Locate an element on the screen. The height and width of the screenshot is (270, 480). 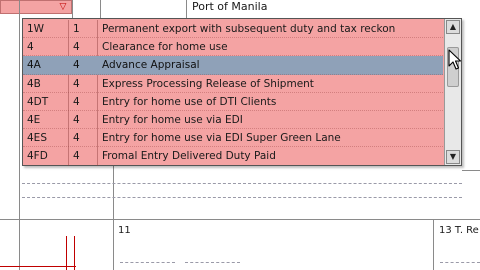
item-description: Entry for home use via EDI is located at coordinates (172, 119).